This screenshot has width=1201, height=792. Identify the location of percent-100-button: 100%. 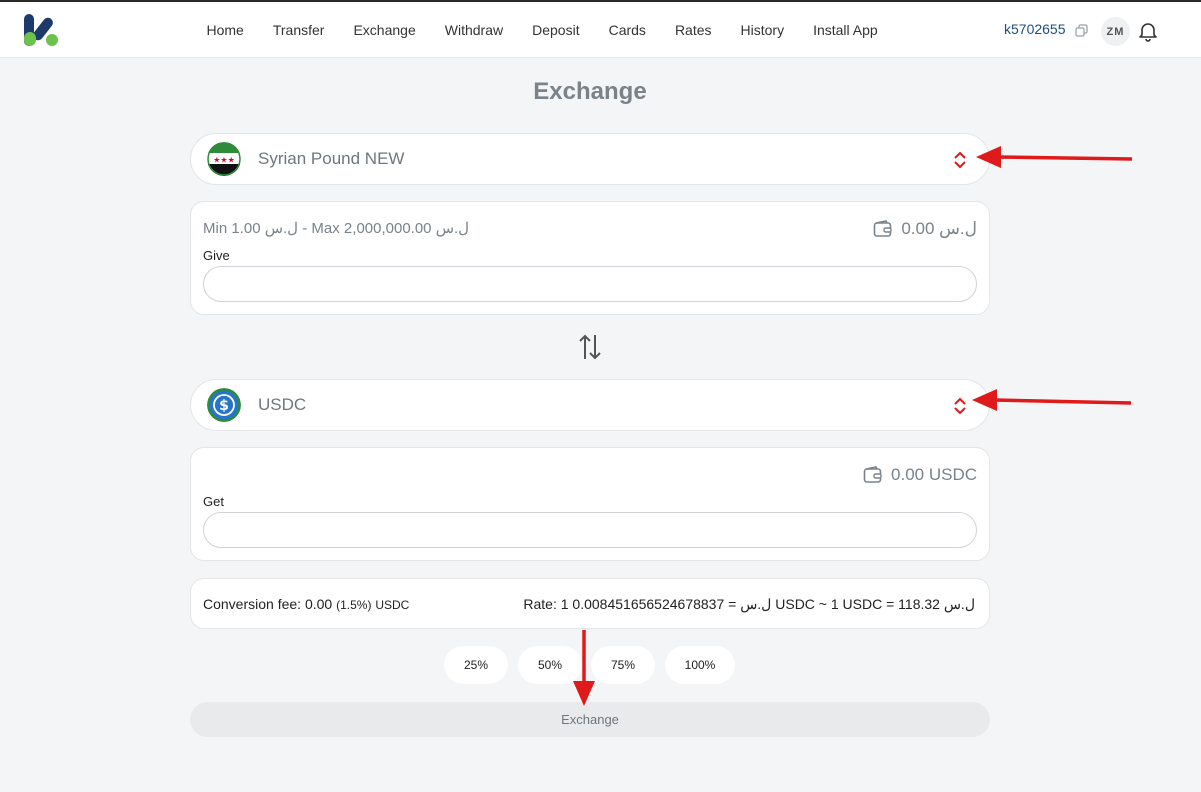
(700, 665).